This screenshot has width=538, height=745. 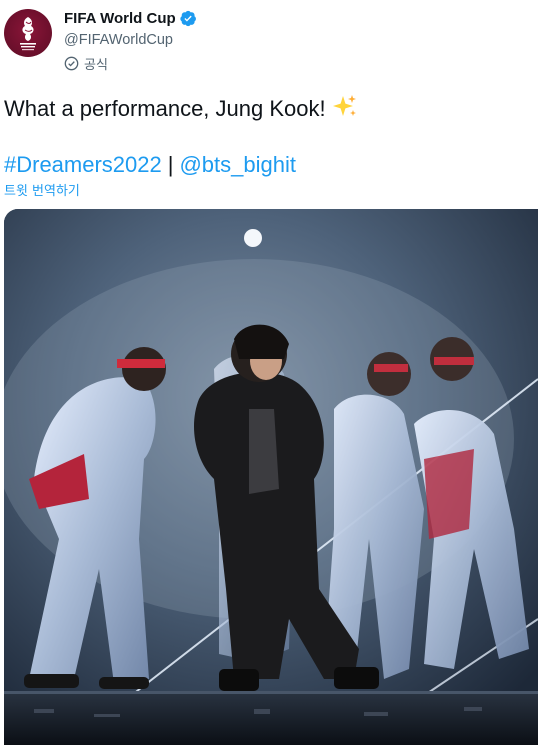 I want to click on mention-link: @bts_bighit, so click(x=237, y=164).